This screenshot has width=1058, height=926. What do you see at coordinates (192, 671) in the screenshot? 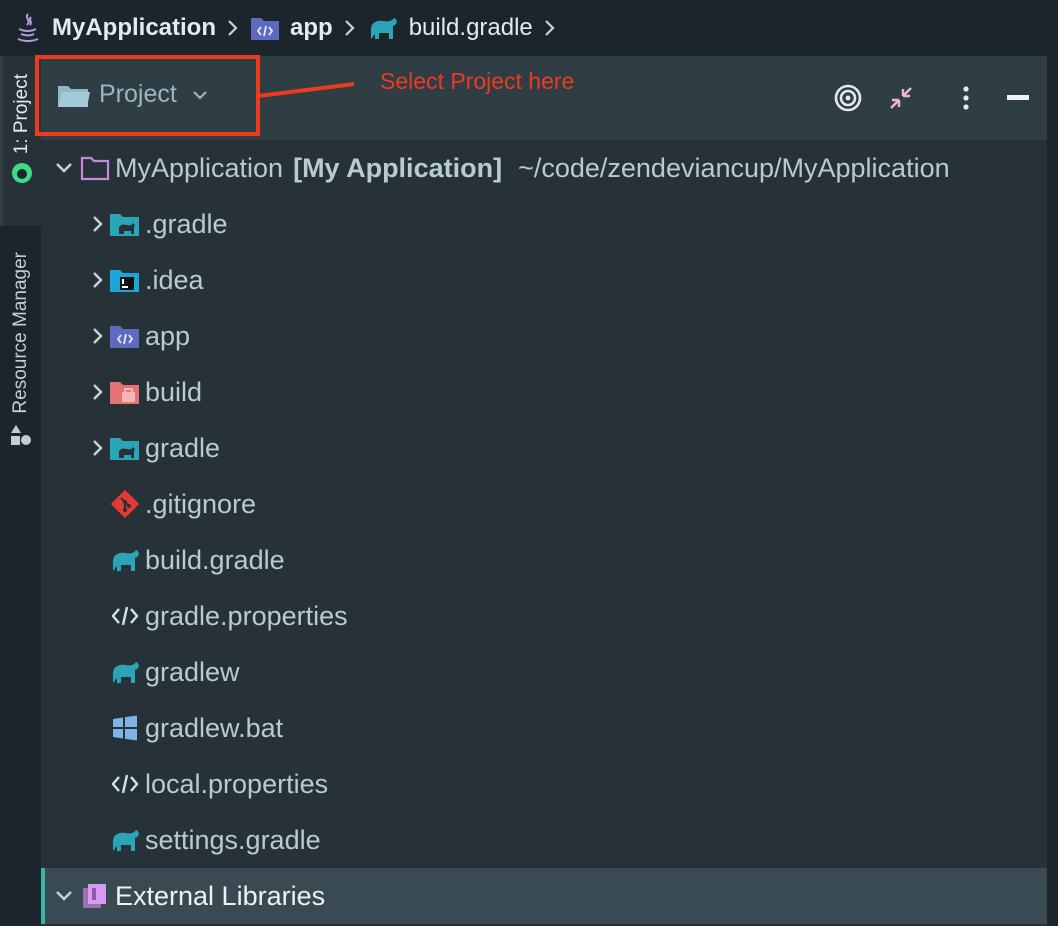
I see `tree-item-label: gradlew` at bounding box center [192, 671].